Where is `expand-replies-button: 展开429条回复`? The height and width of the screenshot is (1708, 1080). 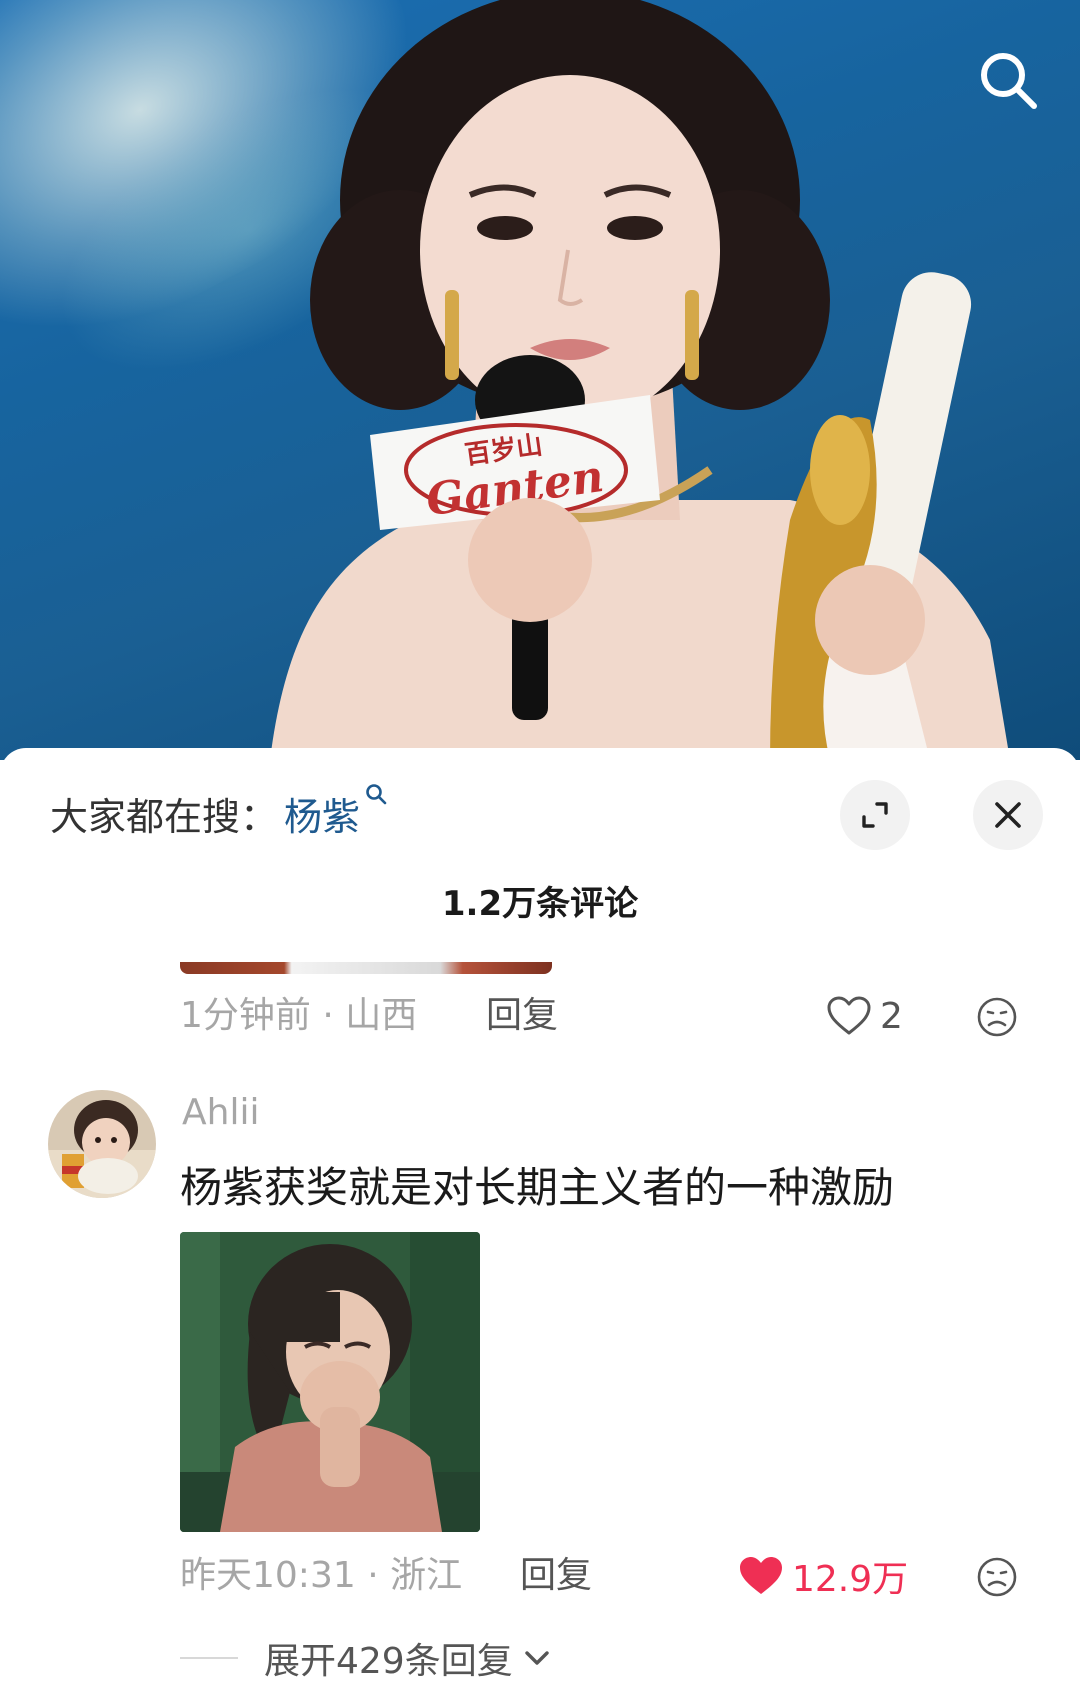
expand-replies-button: 展开429条回复 is located at coordinates (366, 1658).